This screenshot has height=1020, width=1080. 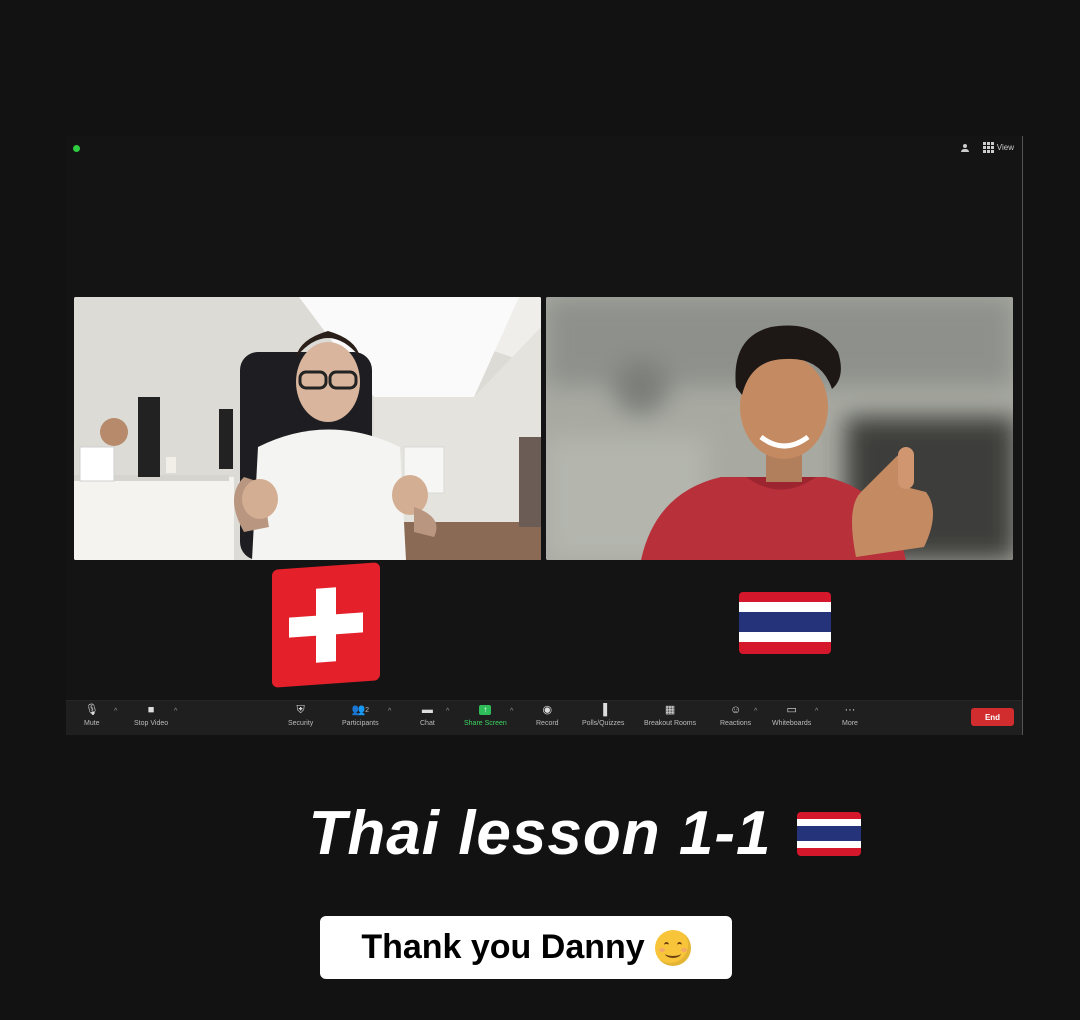 I want to click on more-button: ··· More, so click(x=850, y=715).